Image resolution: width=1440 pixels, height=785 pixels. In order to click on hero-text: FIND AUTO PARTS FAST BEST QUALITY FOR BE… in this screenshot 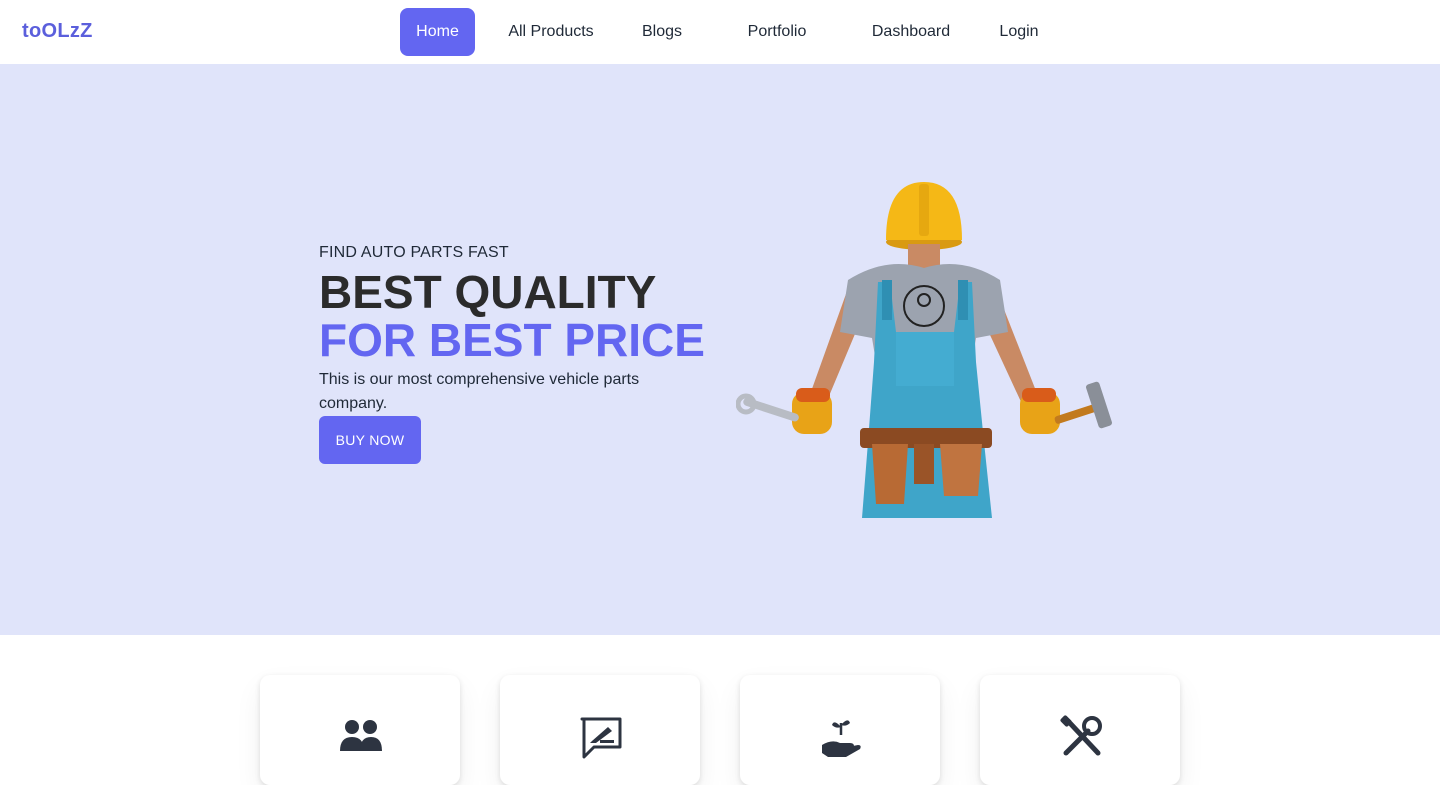, I will do `click(519, 354)`.